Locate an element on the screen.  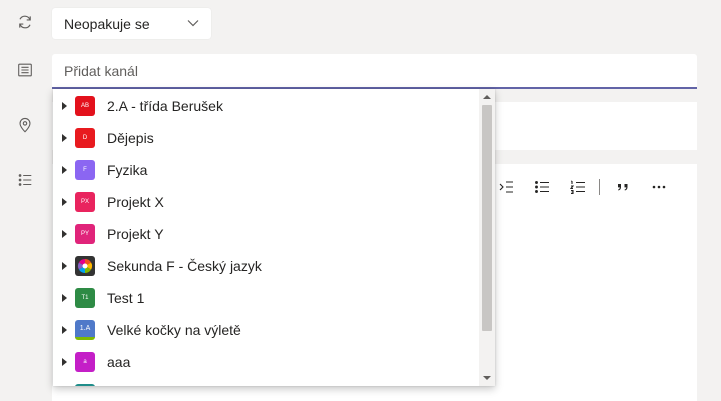
repeat-dropdown-value: Neopakuje se is located at coordinates (107, 23).